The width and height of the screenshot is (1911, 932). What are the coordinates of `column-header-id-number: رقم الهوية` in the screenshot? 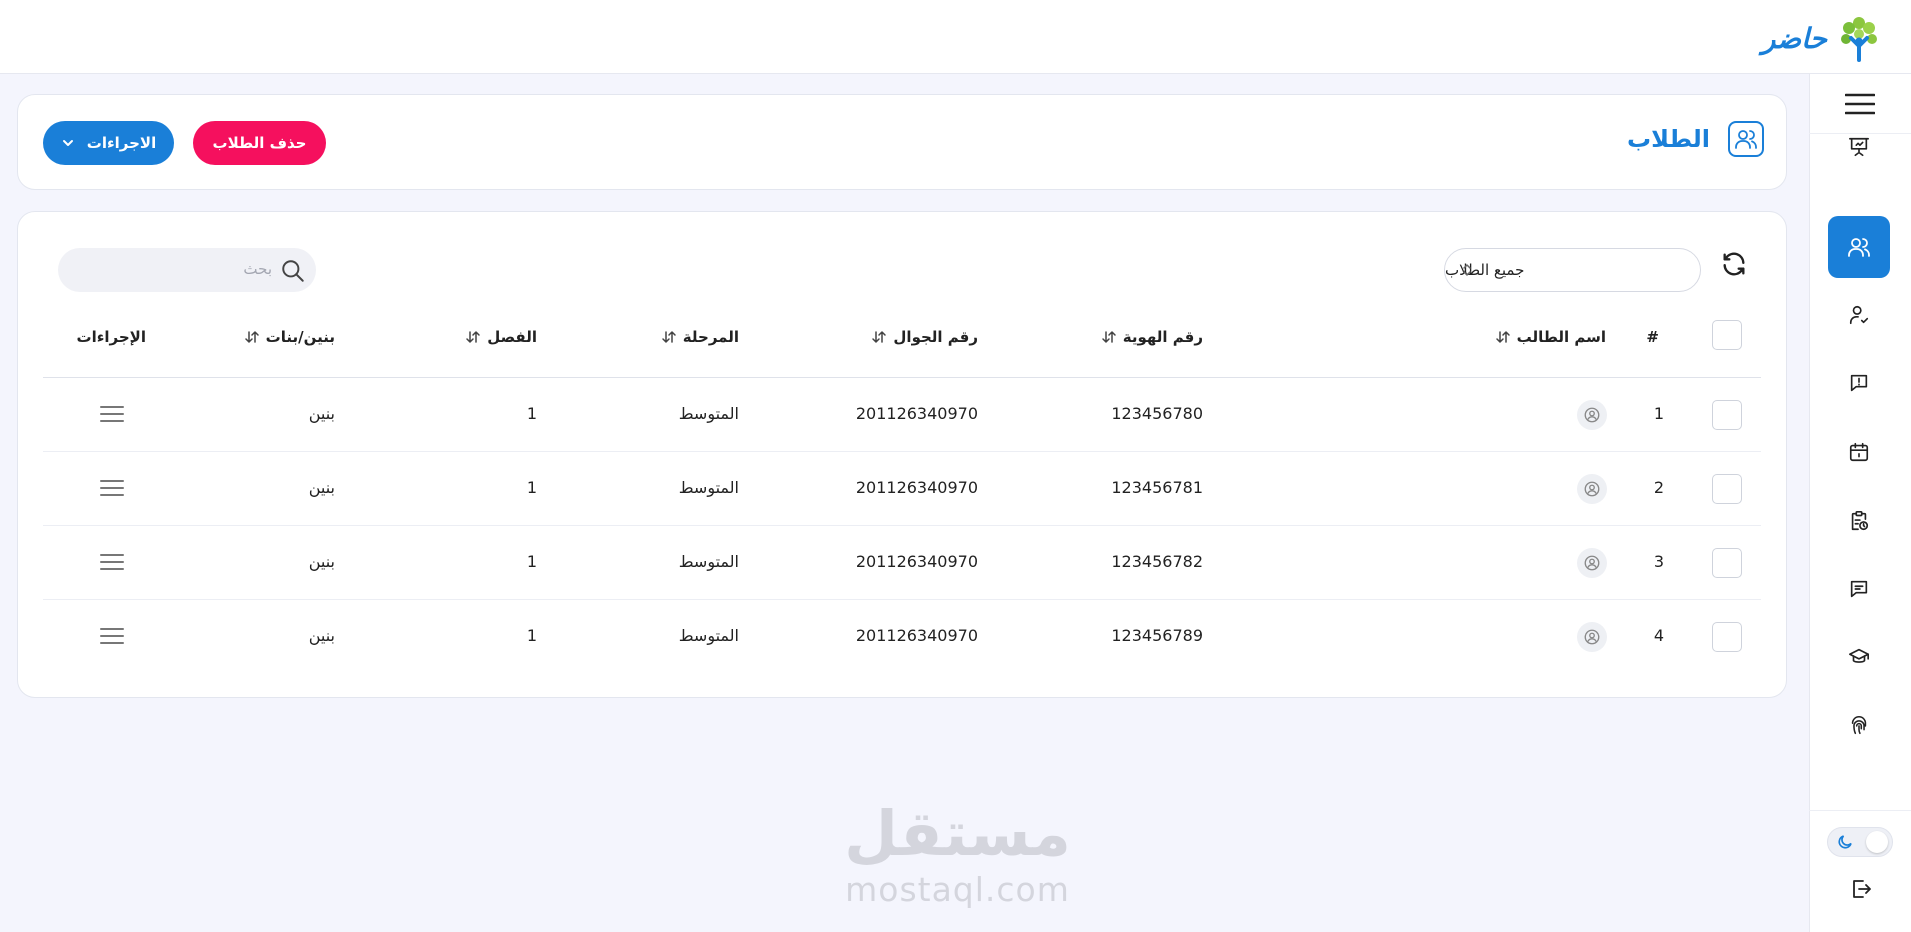 It's located at (1152, 337).